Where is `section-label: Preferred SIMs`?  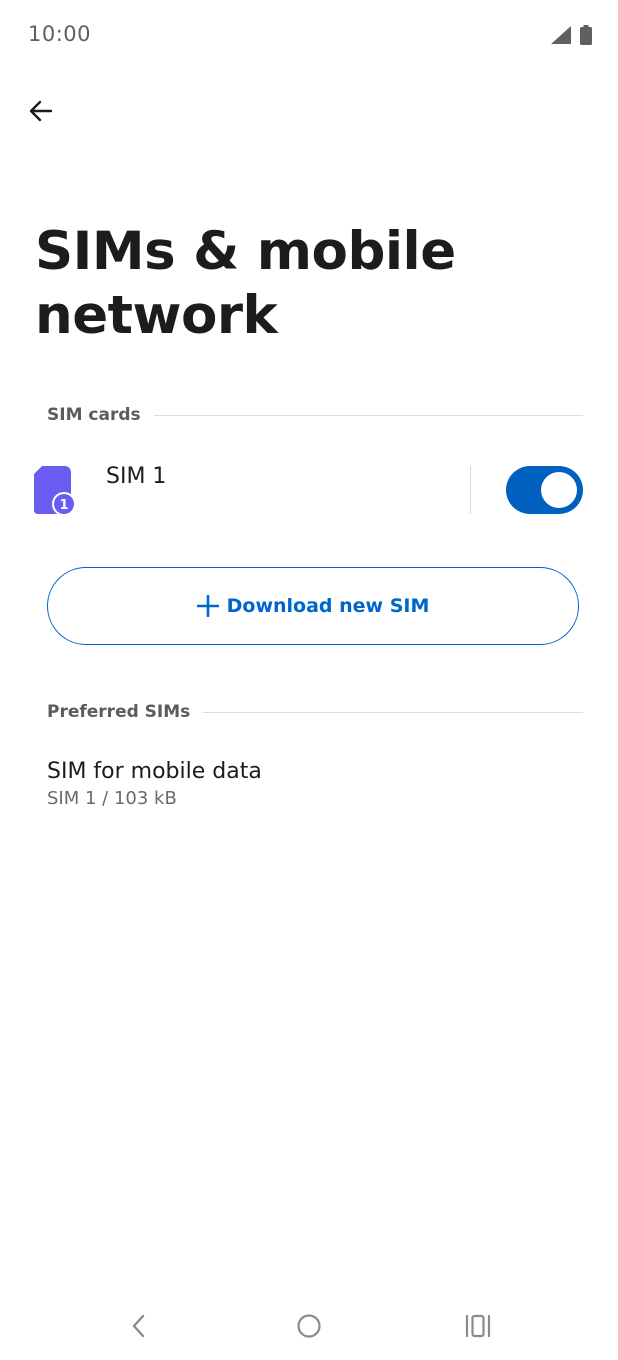 section-label: Preferred SIMs is located at coordinates (119, 712).